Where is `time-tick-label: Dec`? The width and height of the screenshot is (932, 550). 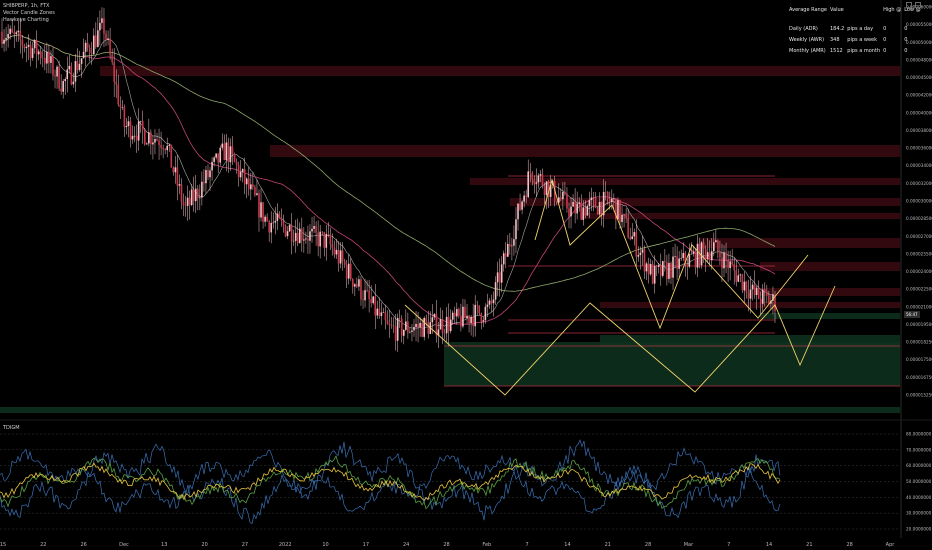
time-tick-label: Dec is located at coordinates (124, 545).